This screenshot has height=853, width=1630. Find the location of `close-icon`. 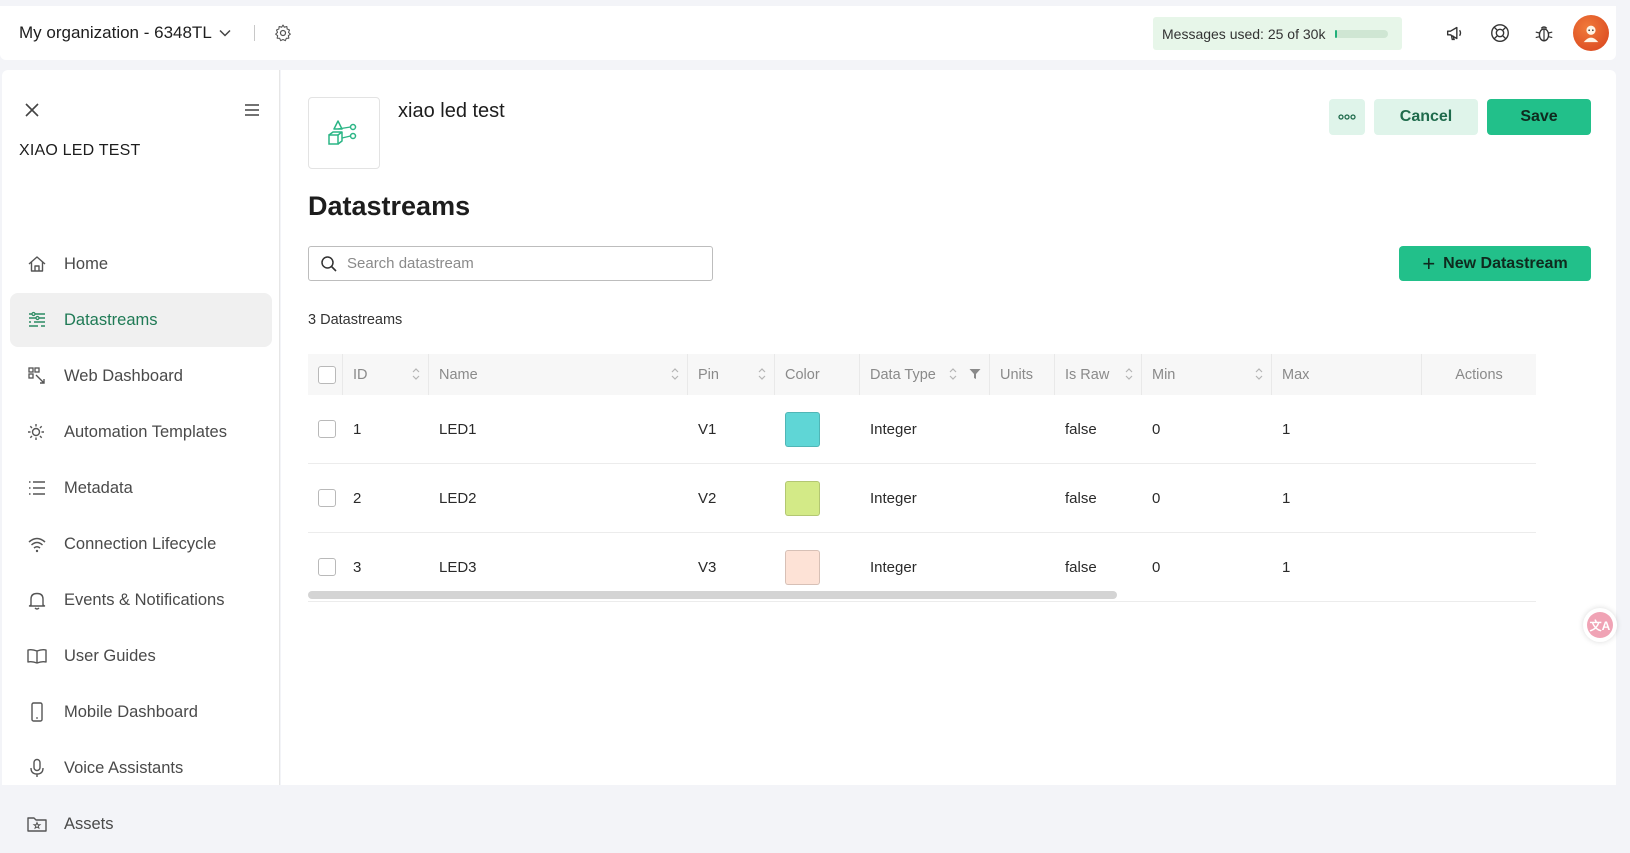

close-icon is located at coordinates (32, 110).